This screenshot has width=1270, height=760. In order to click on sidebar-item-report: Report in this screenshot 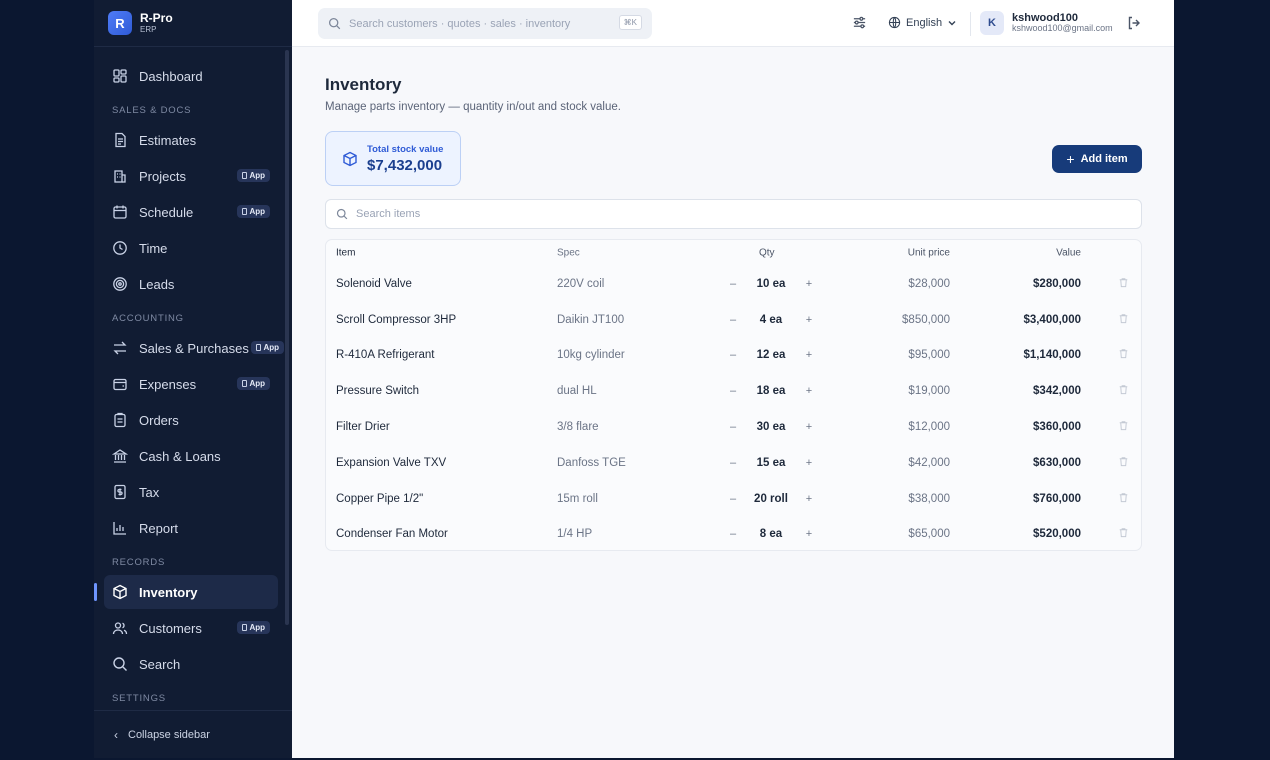, I will do `click(191, 528)`.